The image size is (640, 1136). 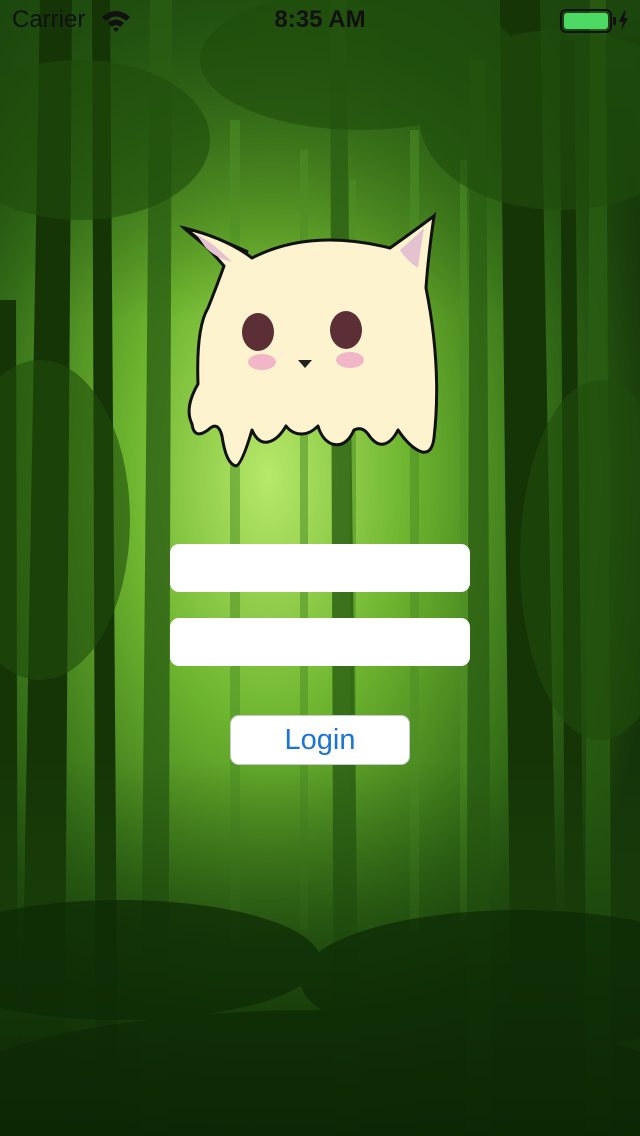 What do you see at coordinates (594, 21) in the screenshot?
I see `battery-charging-icon` at bounding box center [594, 21].